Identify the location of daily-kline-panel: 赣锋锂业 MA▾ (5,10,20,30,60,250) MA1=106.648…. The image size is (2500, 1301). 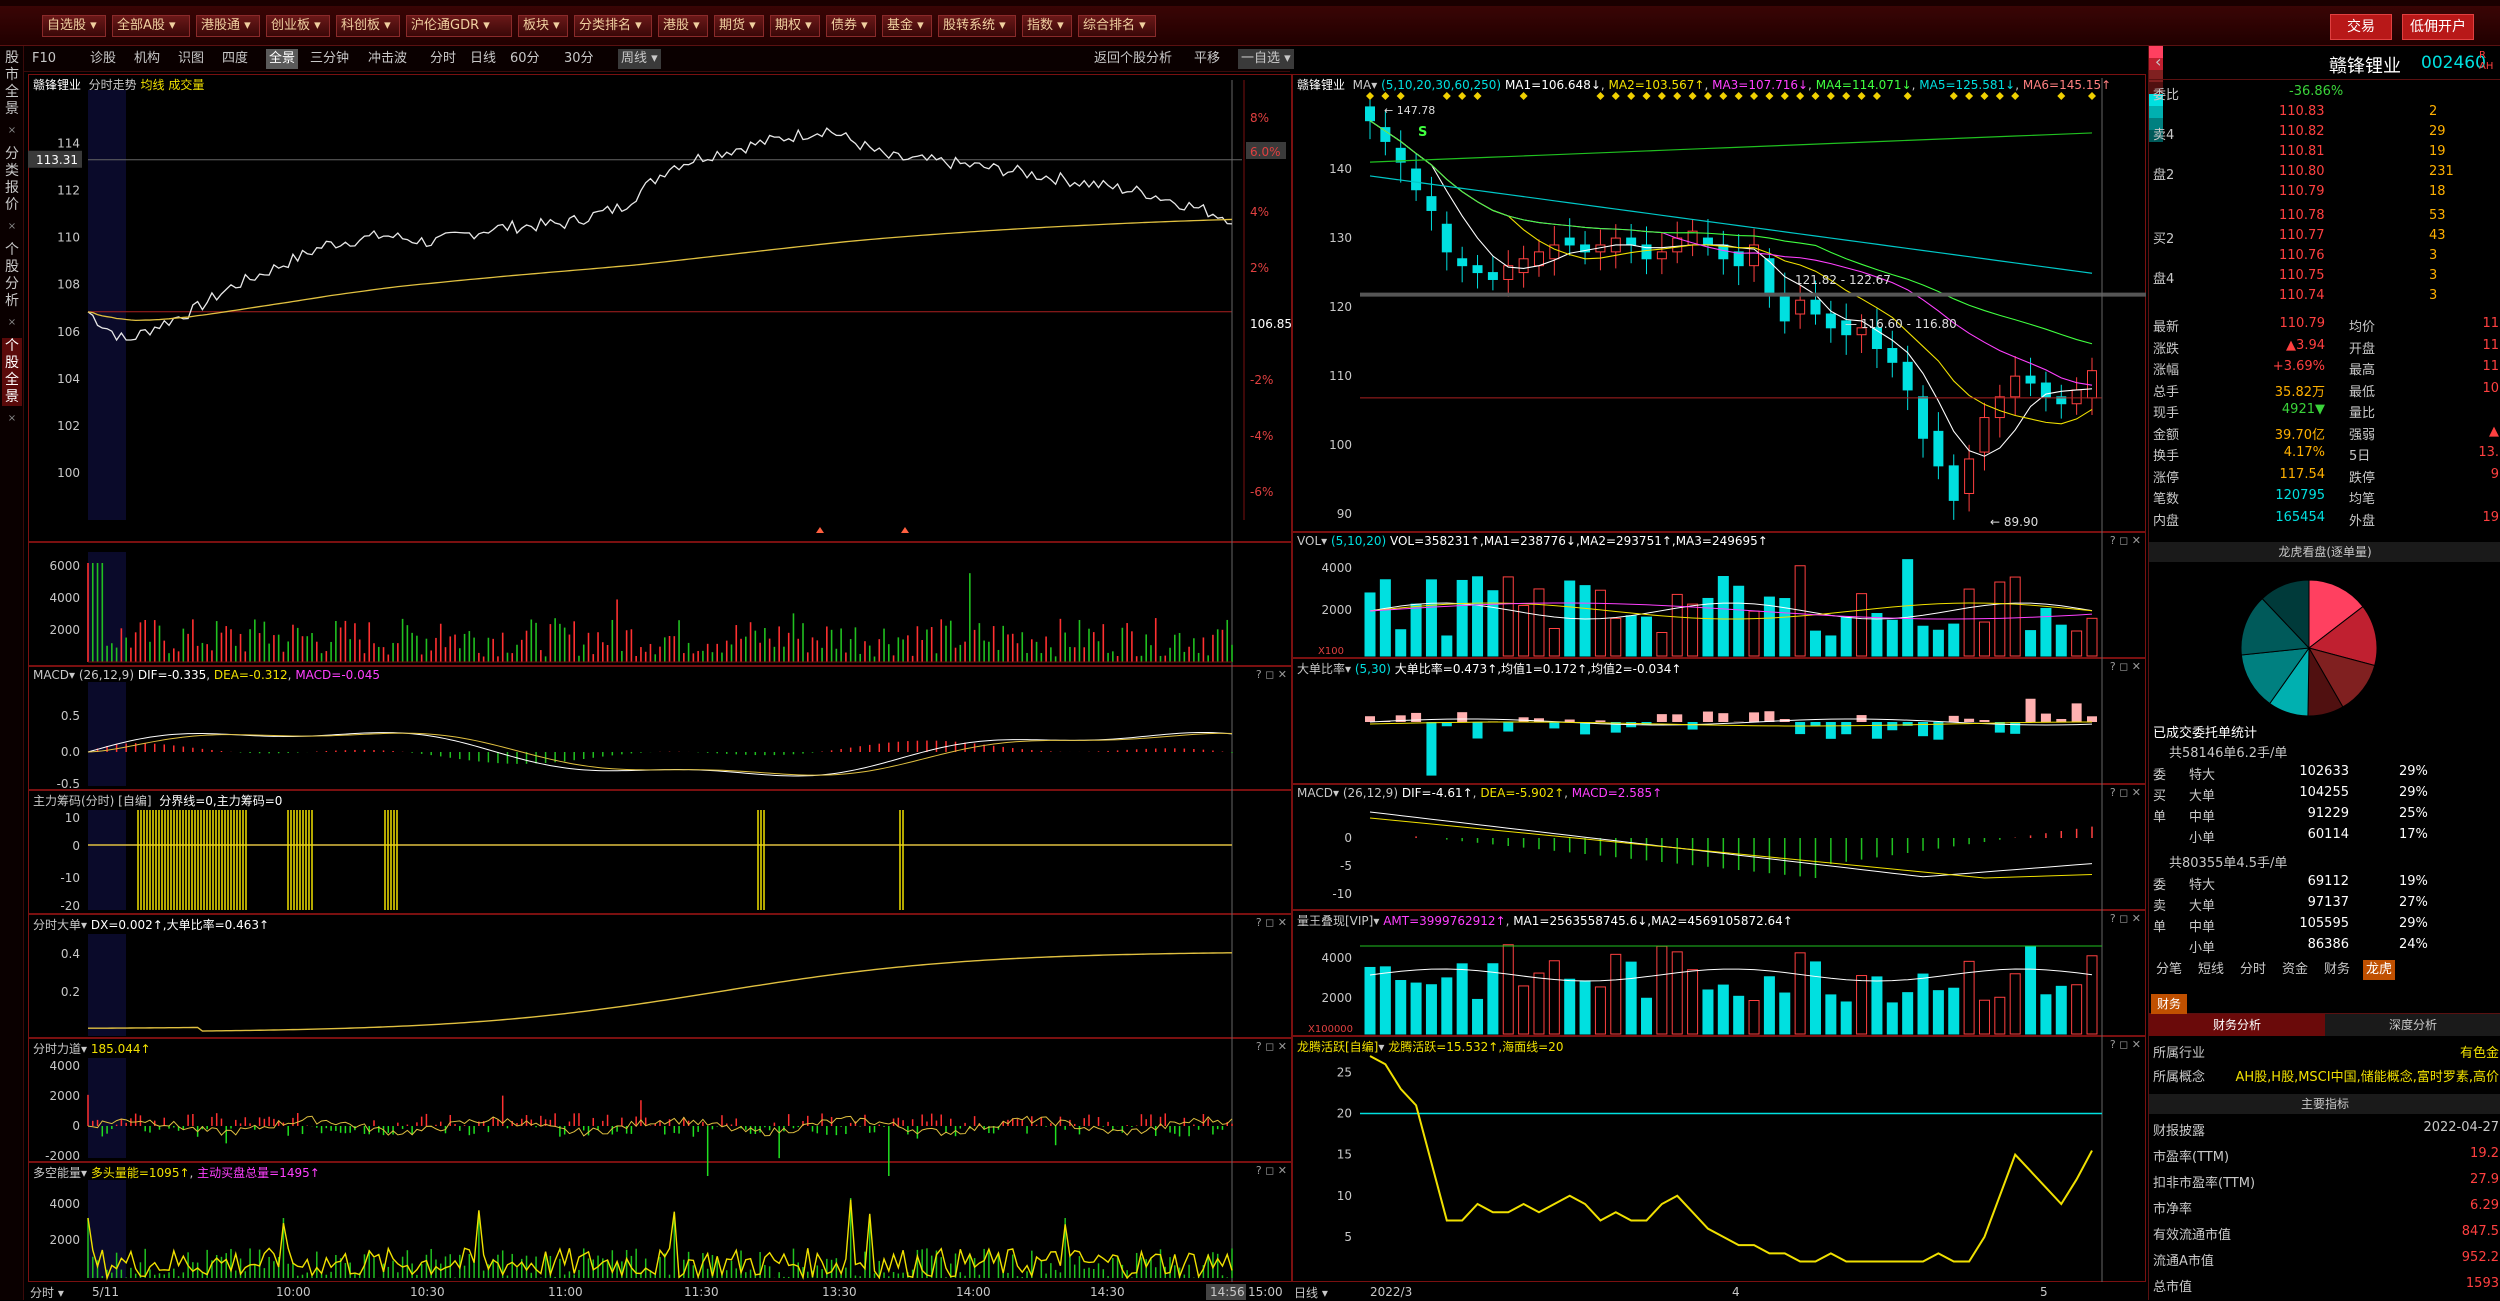
(1719, 303).